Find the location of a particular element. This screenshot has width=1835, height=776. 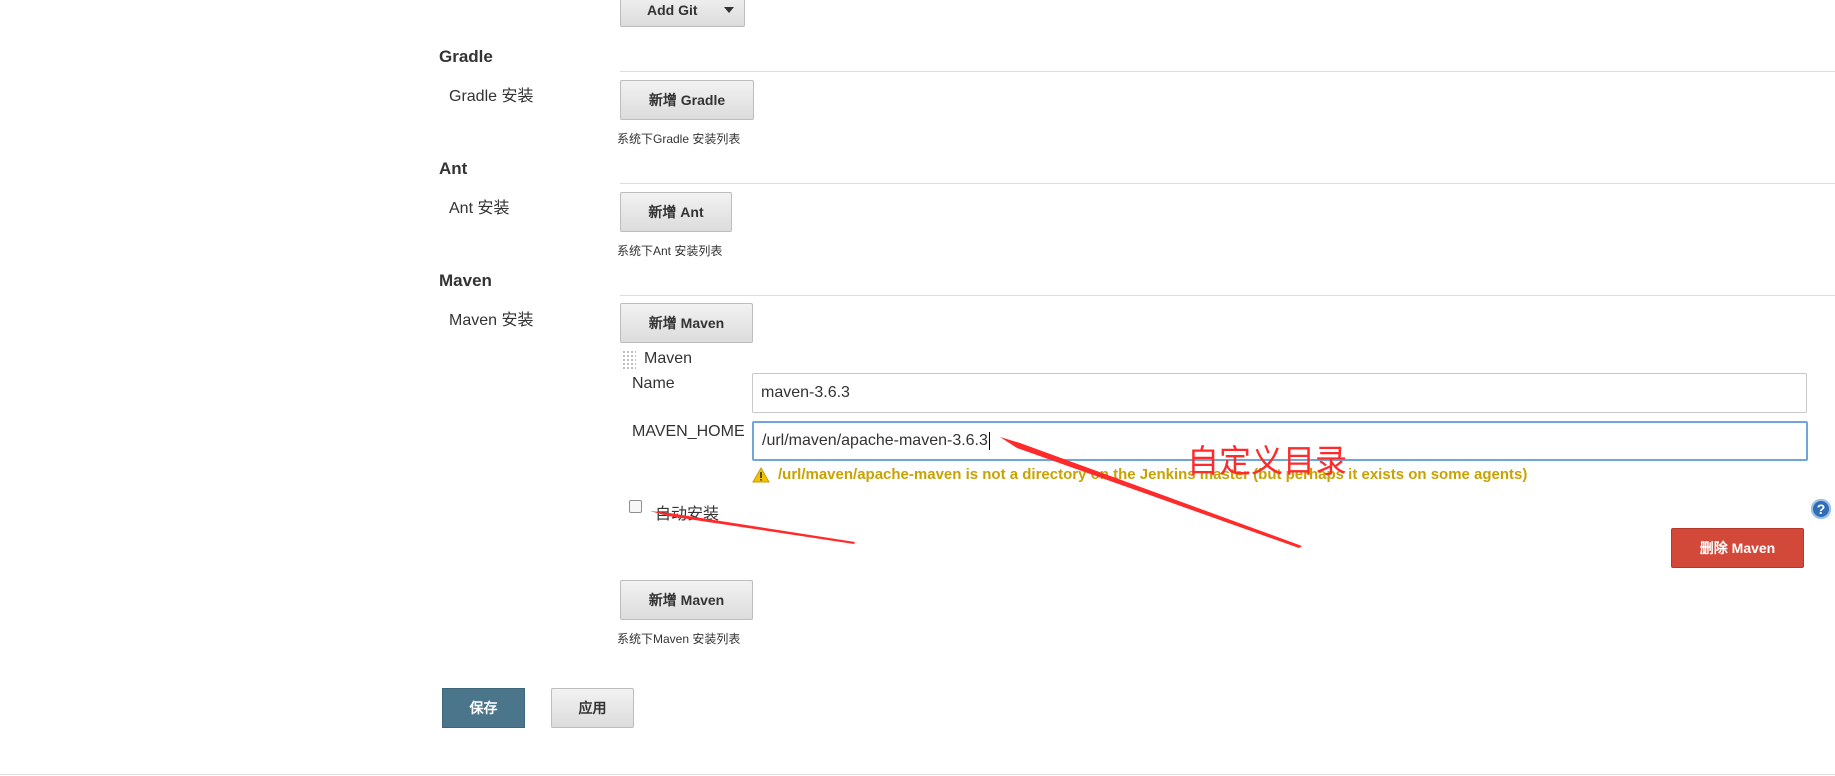

annotation-arrow-to-home is located at coordinates (1151, 492).